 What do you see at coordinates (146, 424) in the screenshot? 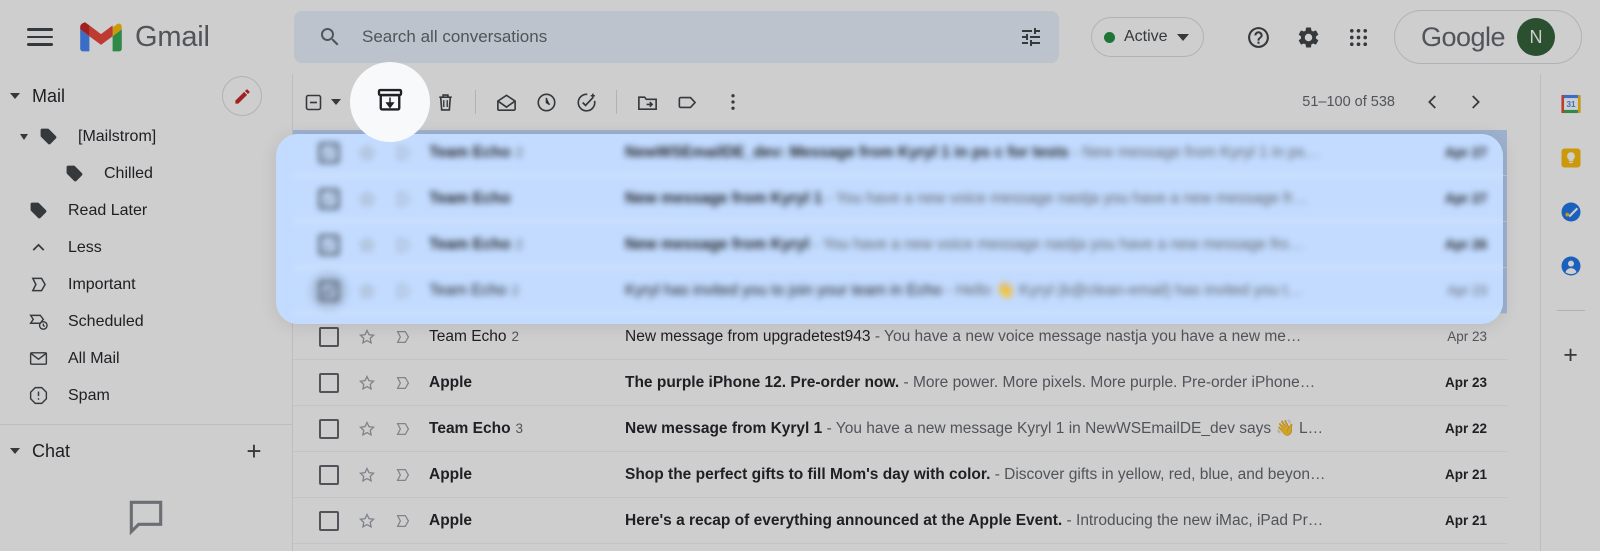
I see `sidebar-divider` at bounding box center [146, 424].